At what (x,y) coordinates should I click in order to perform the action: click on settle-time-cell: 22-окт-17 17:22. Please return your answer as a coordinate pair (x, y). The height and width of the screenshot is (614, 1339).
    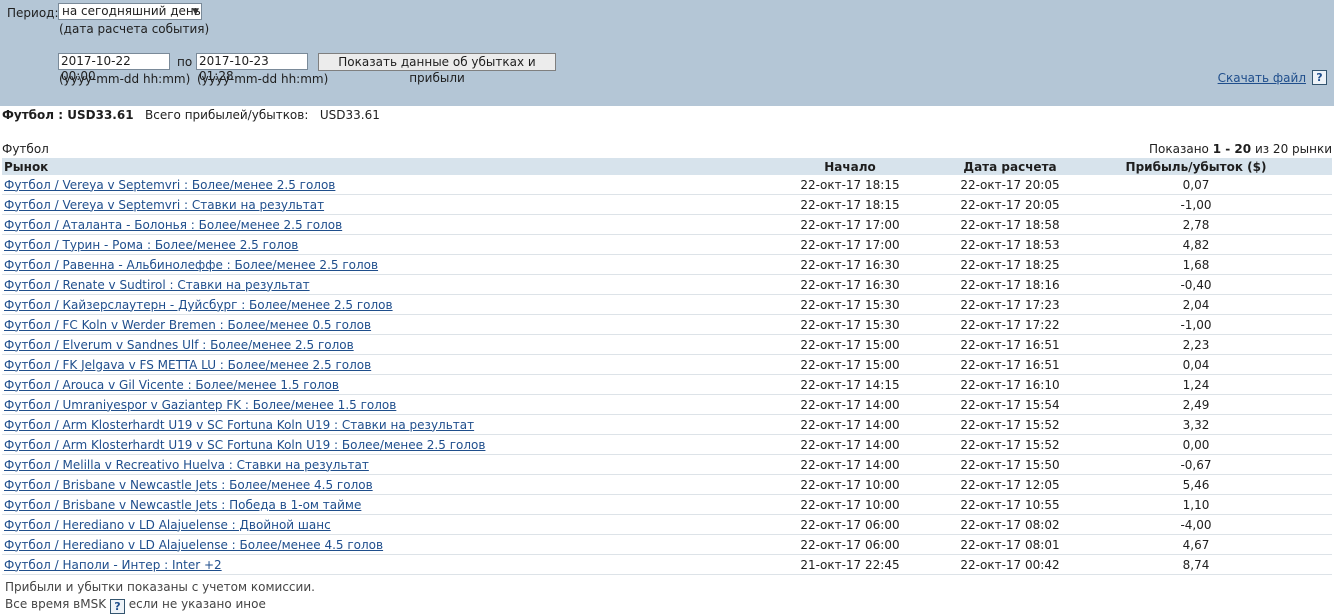
    Looking at the image, I should click on (1010, 324).